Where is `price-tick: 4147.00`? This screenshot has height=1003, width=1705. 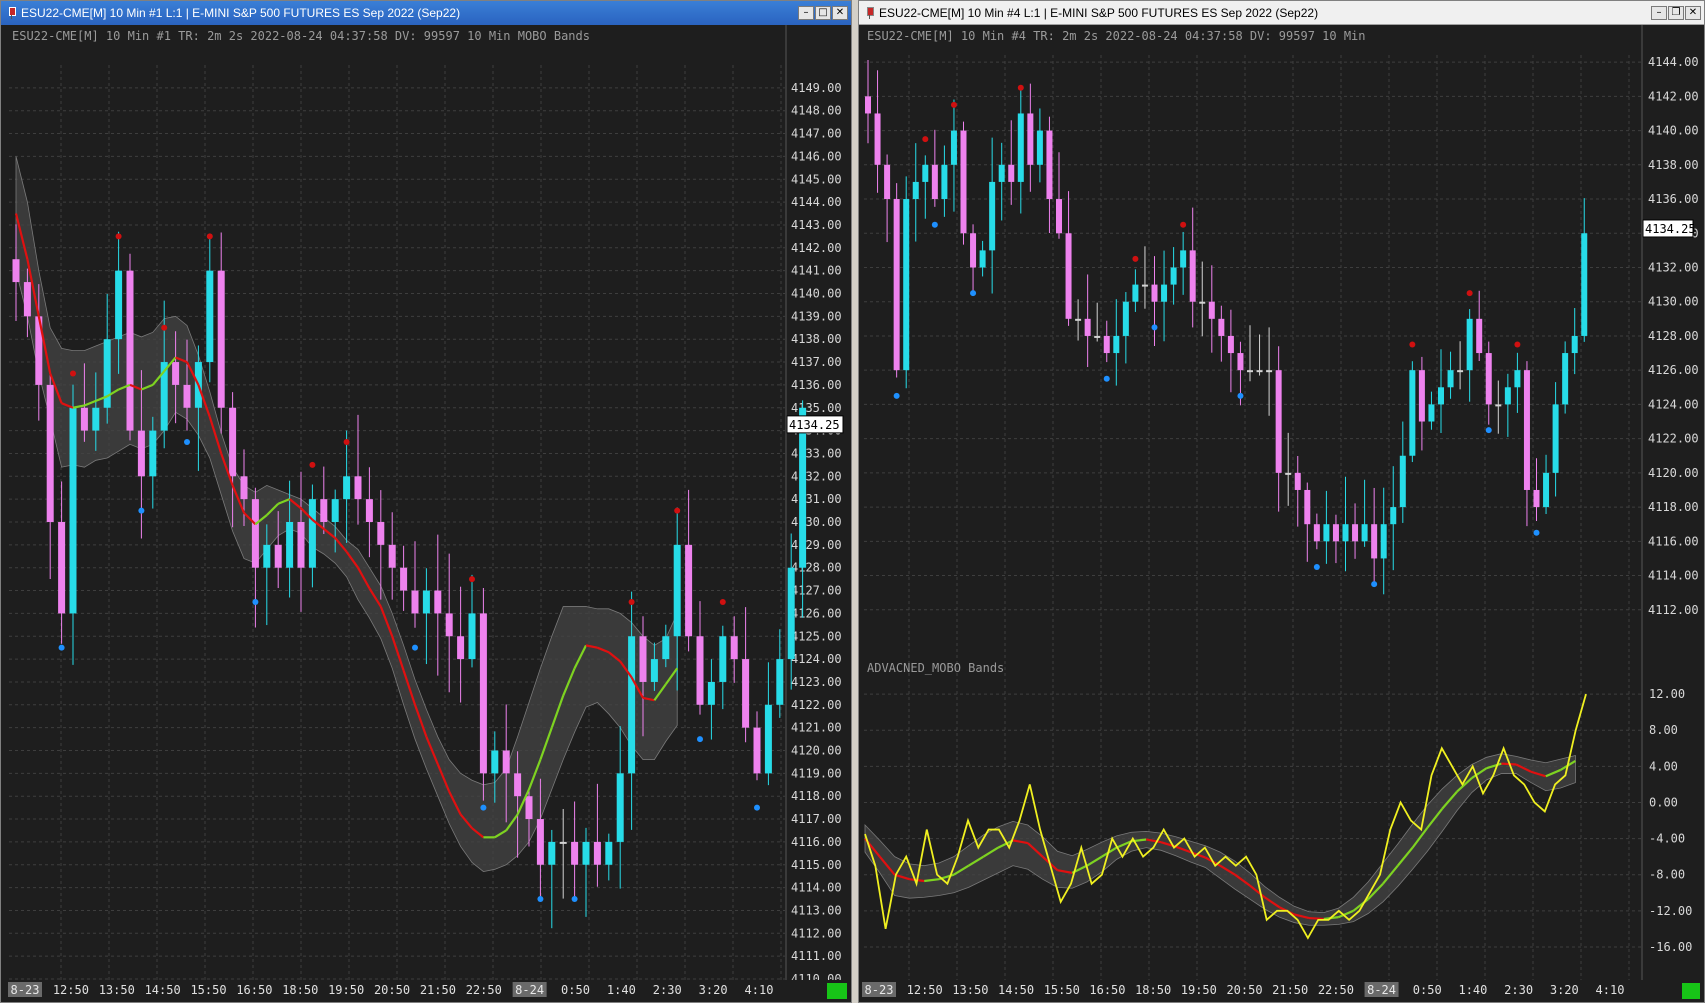 price-tick: 4147.00 is located at coordinates (816, 134).